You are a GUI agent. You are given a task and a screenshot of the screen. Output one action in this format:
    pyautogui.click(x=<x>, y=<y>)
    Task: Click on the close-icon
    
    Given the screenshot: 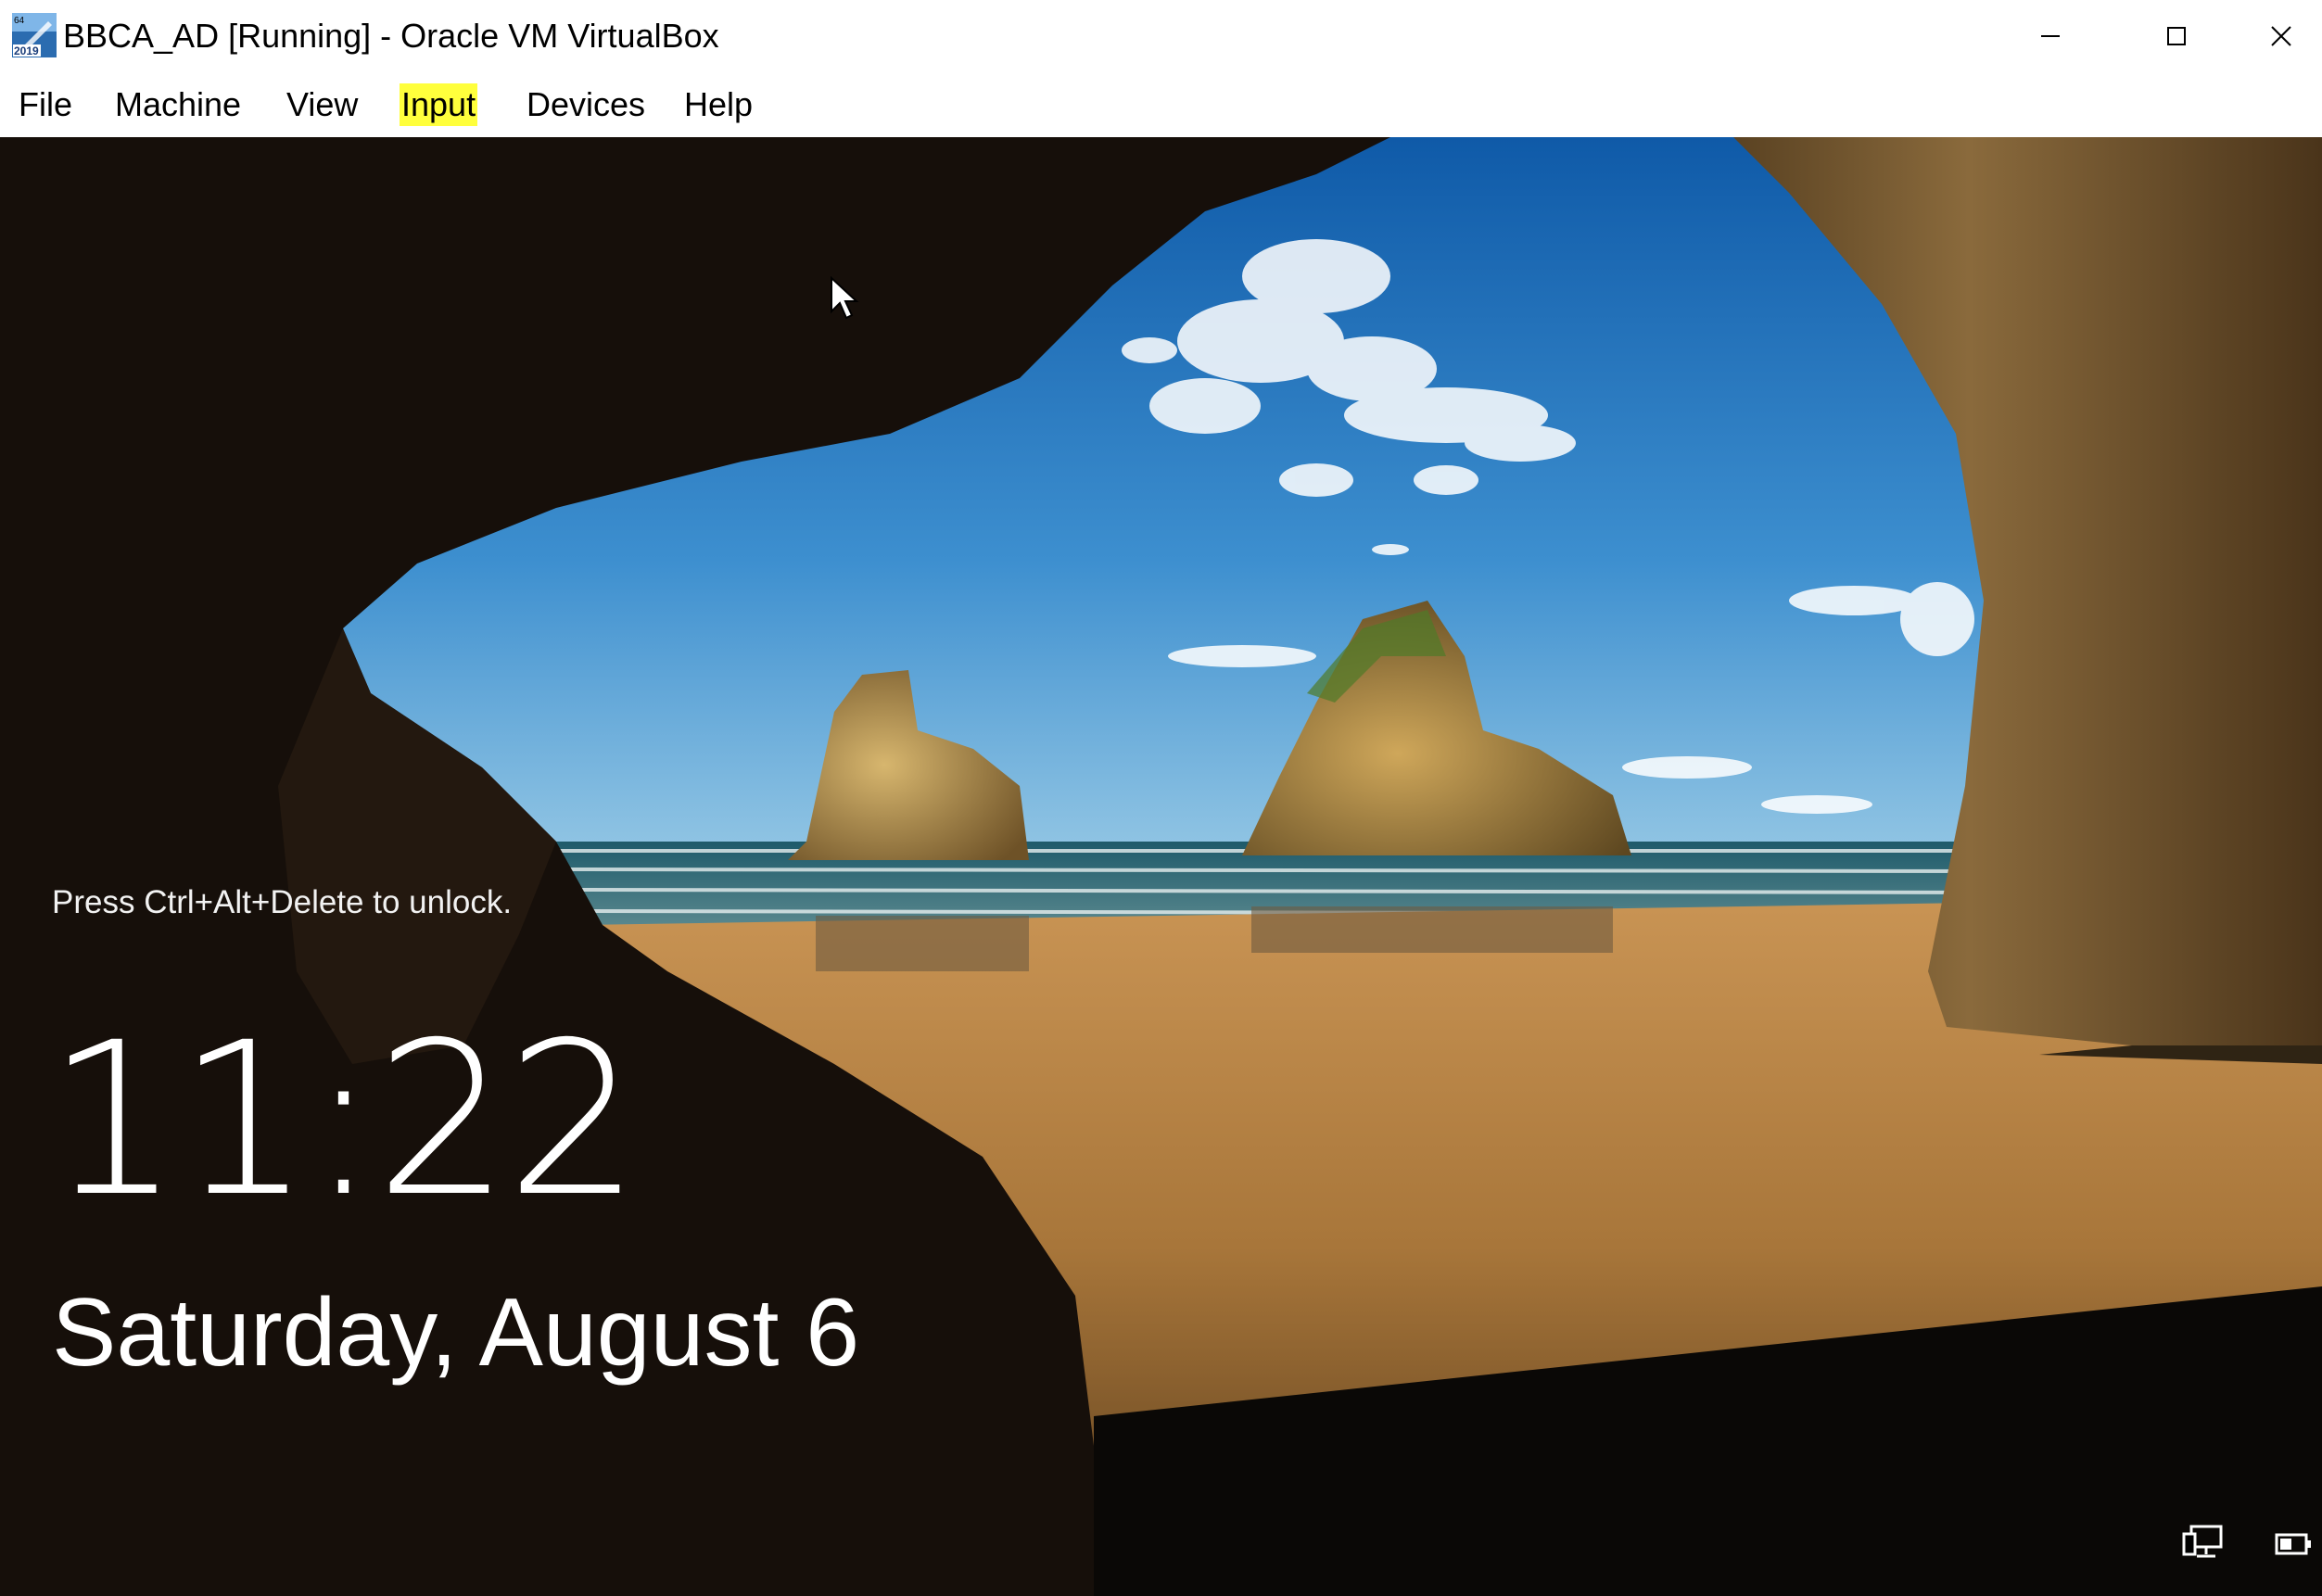 What is the action you would take?
    pyautogui.click(x=2281, y=36)
    